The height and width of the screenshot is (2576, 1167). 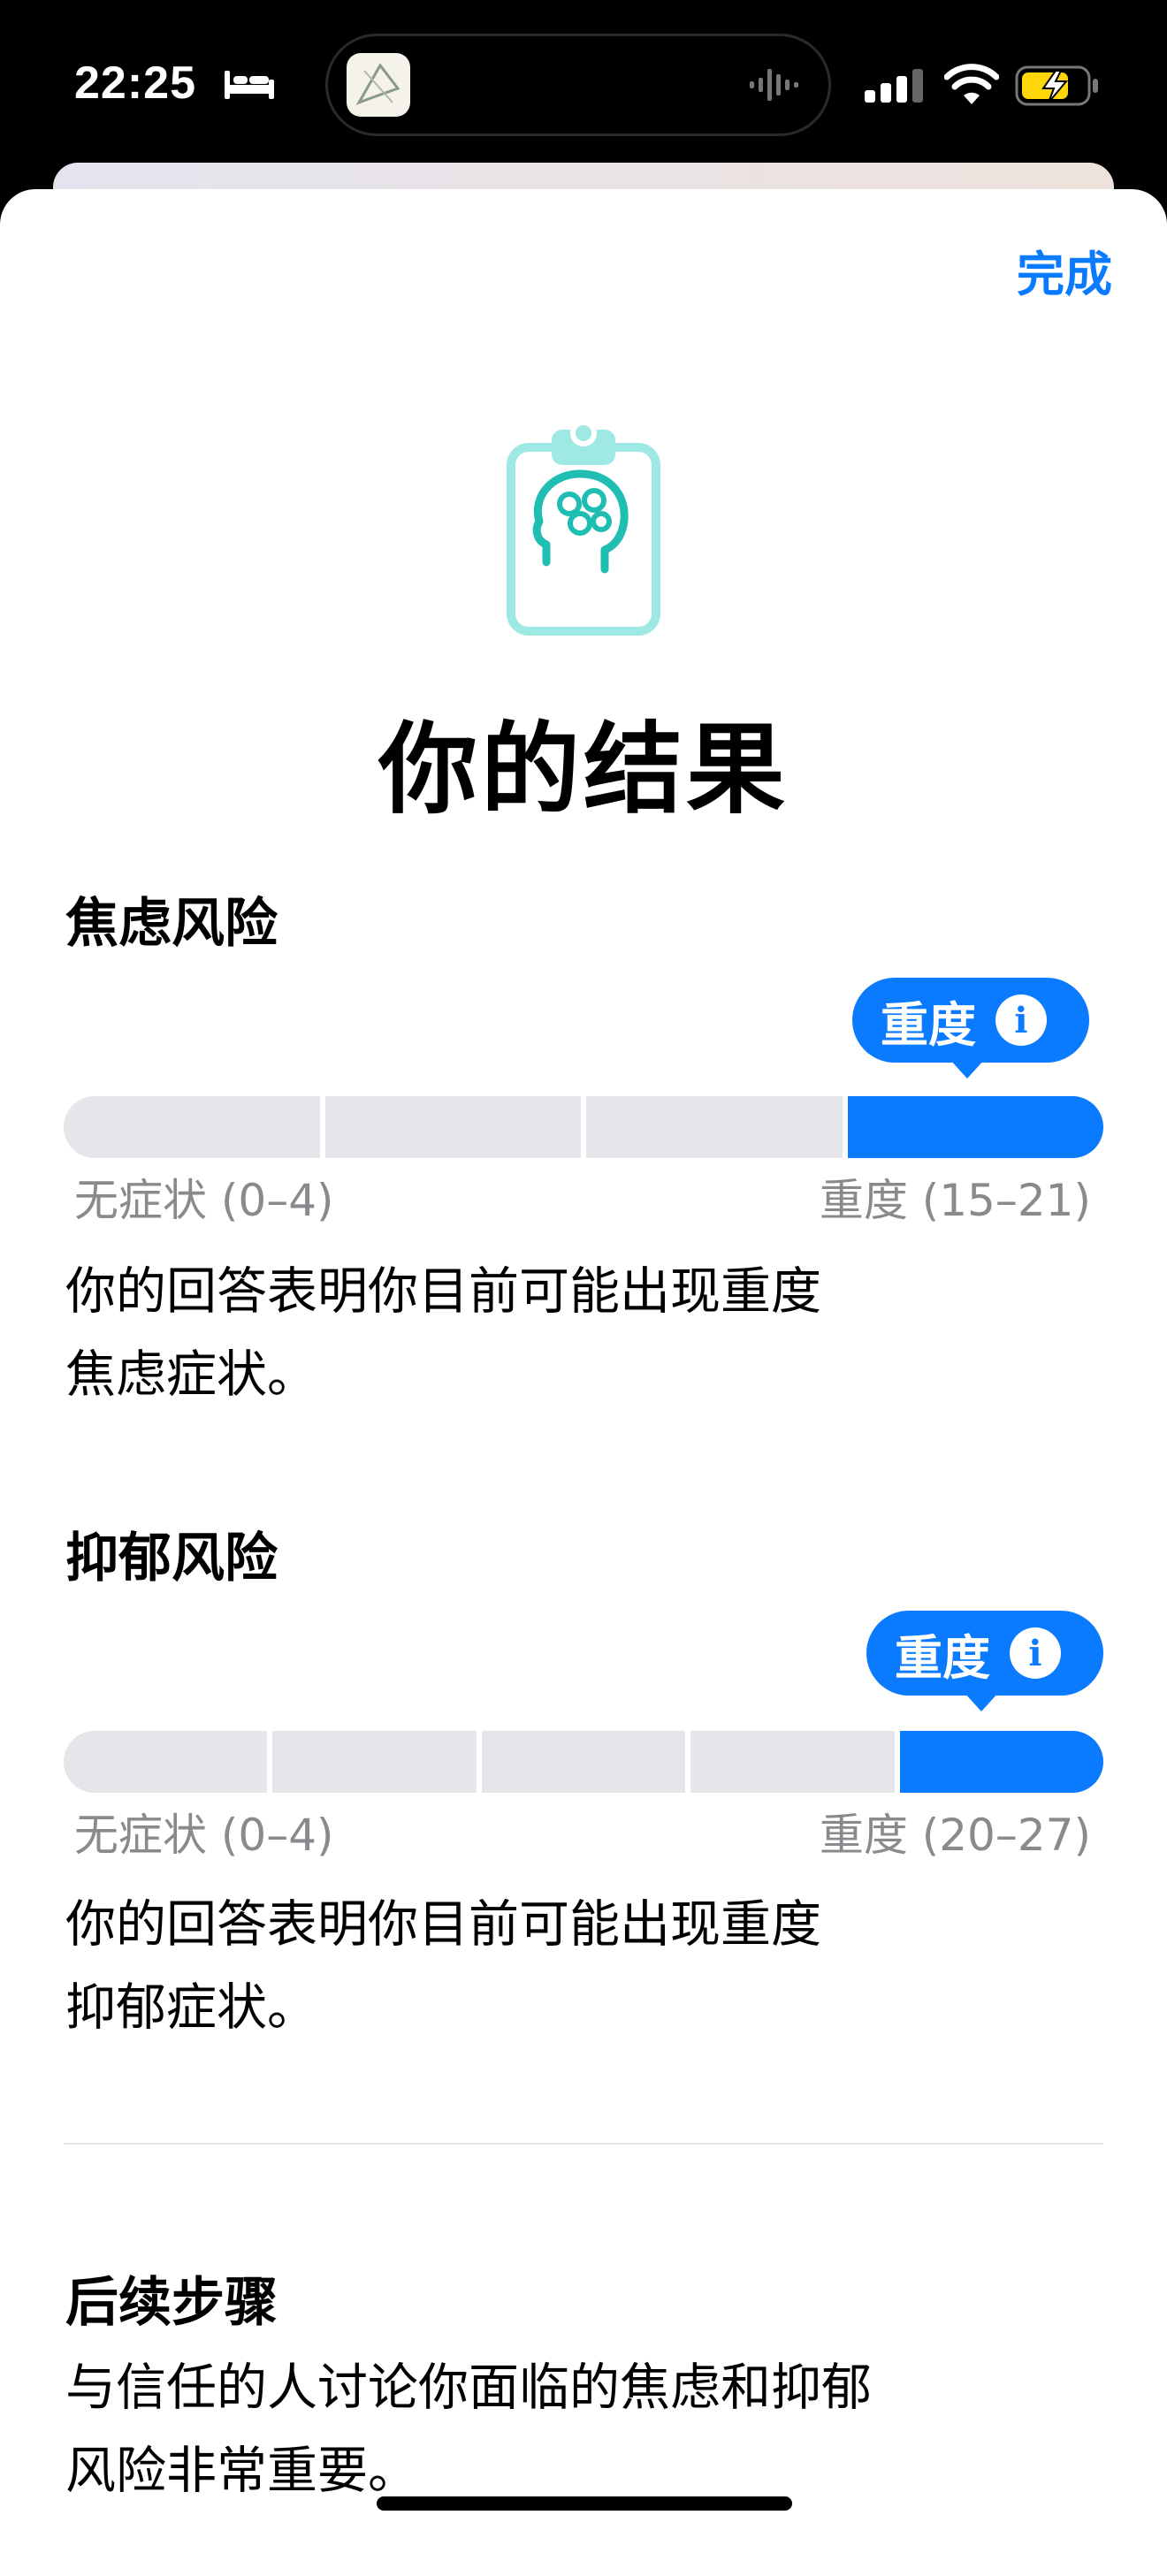 I want to click on depression-severity-badge: 重度 i, so click(x=985, y=1653).